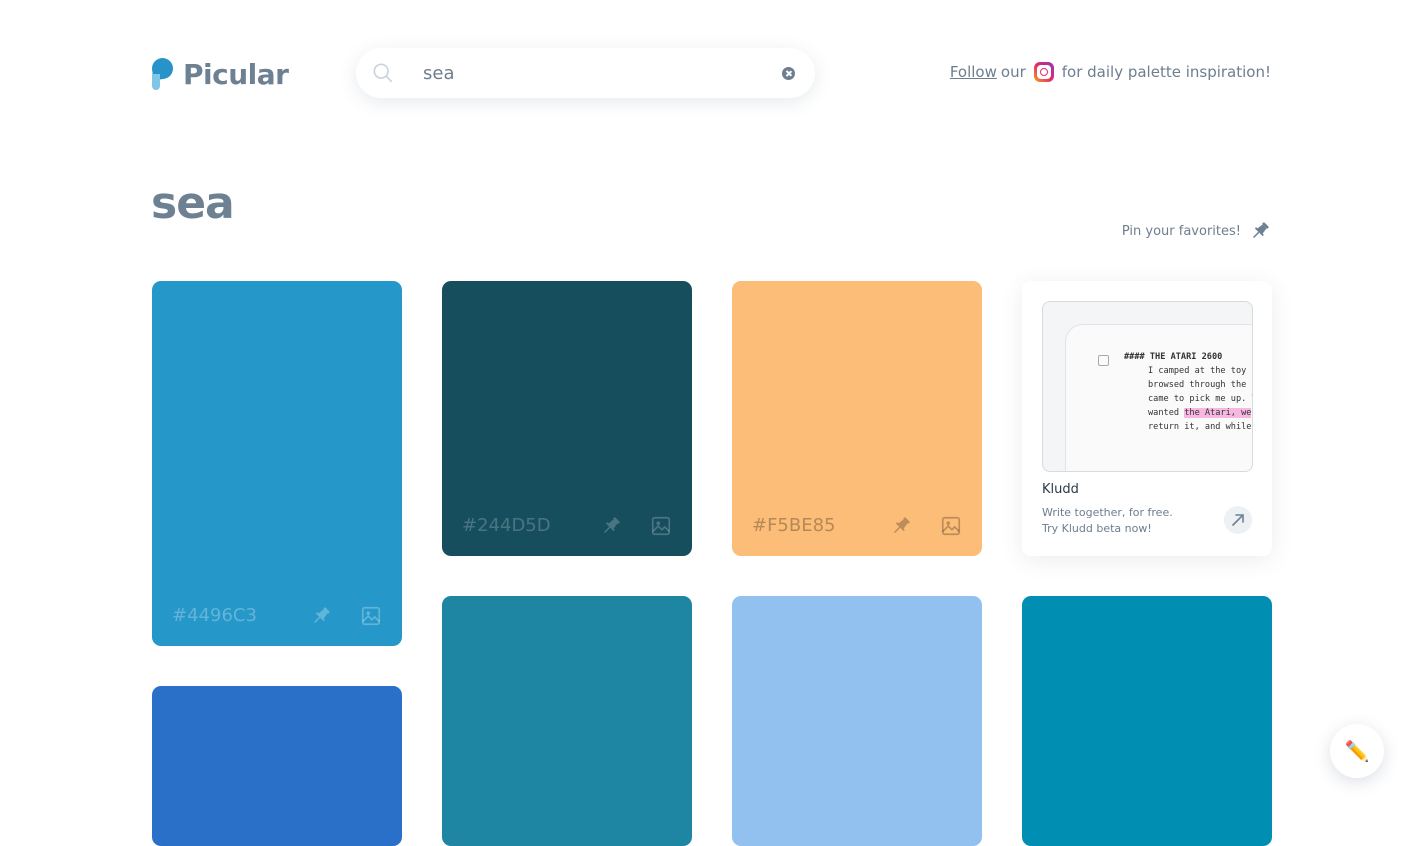 This screenshot has height=846, width=1421. Describe the element at coordinates (1181, 231) in the screenshot. I see `pin-favorites-label: Pin your favorites!` at that location.